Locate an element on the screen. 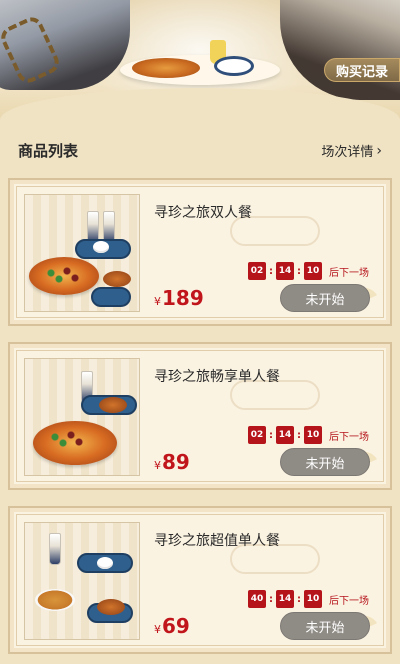 The width and height of the screenshot is (400, 664). buy-record-button: 购买记录 is located at coordinates (362, 70).